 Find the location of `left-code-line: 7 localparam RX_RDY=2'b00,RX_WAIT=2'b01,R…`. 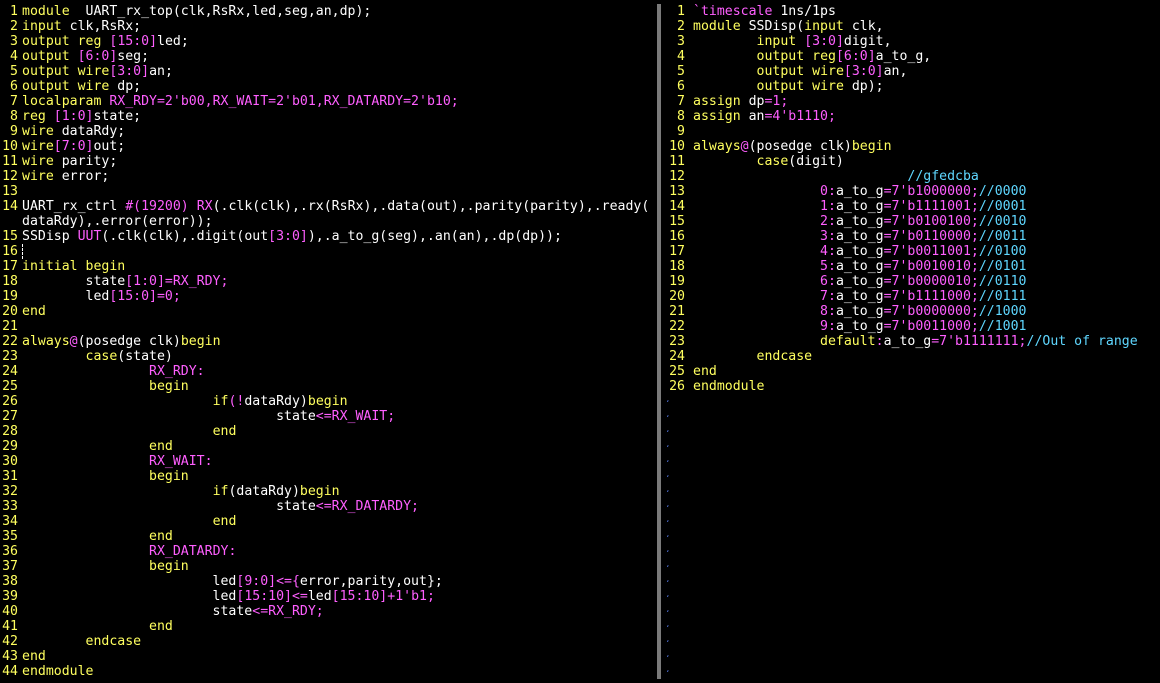

left-code-line: 7 localparam RX_RDY=2'b00,RX_WAIT=2'b01,R… is located at coordinates (327, 101).